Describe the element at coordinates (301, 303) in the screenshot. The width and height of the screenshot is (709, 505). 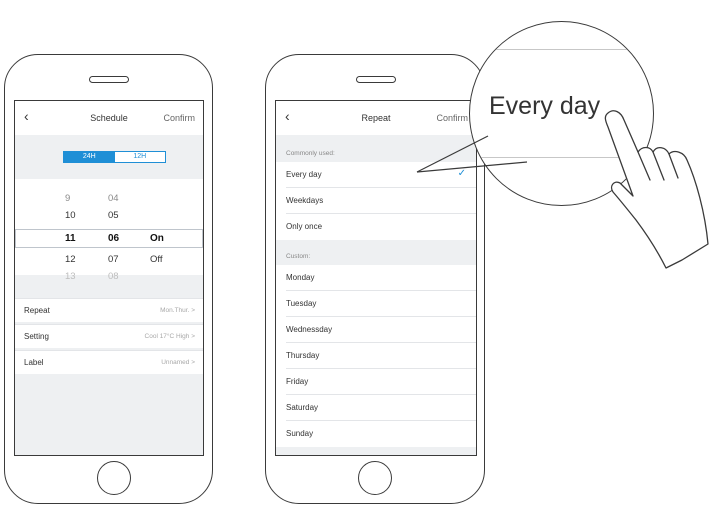
I see `option-label: Tuesday` at that location.